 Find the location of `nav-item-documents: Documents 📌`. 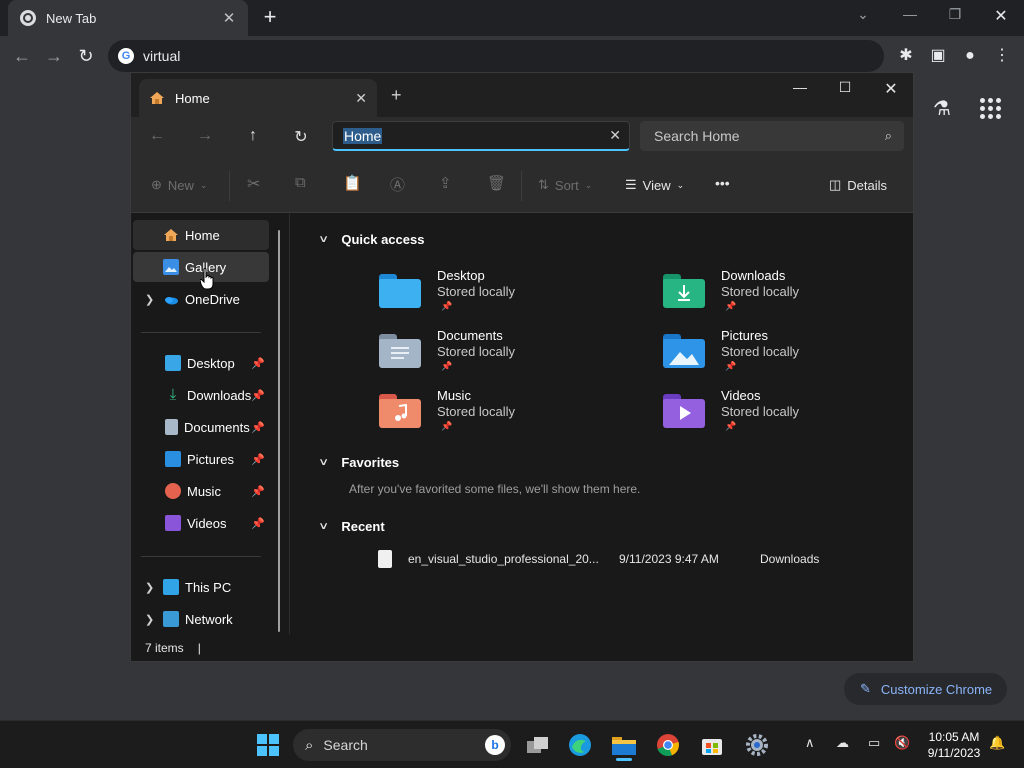

nav-item-documents: Documents 📌 is located at coordinates (201, 427).